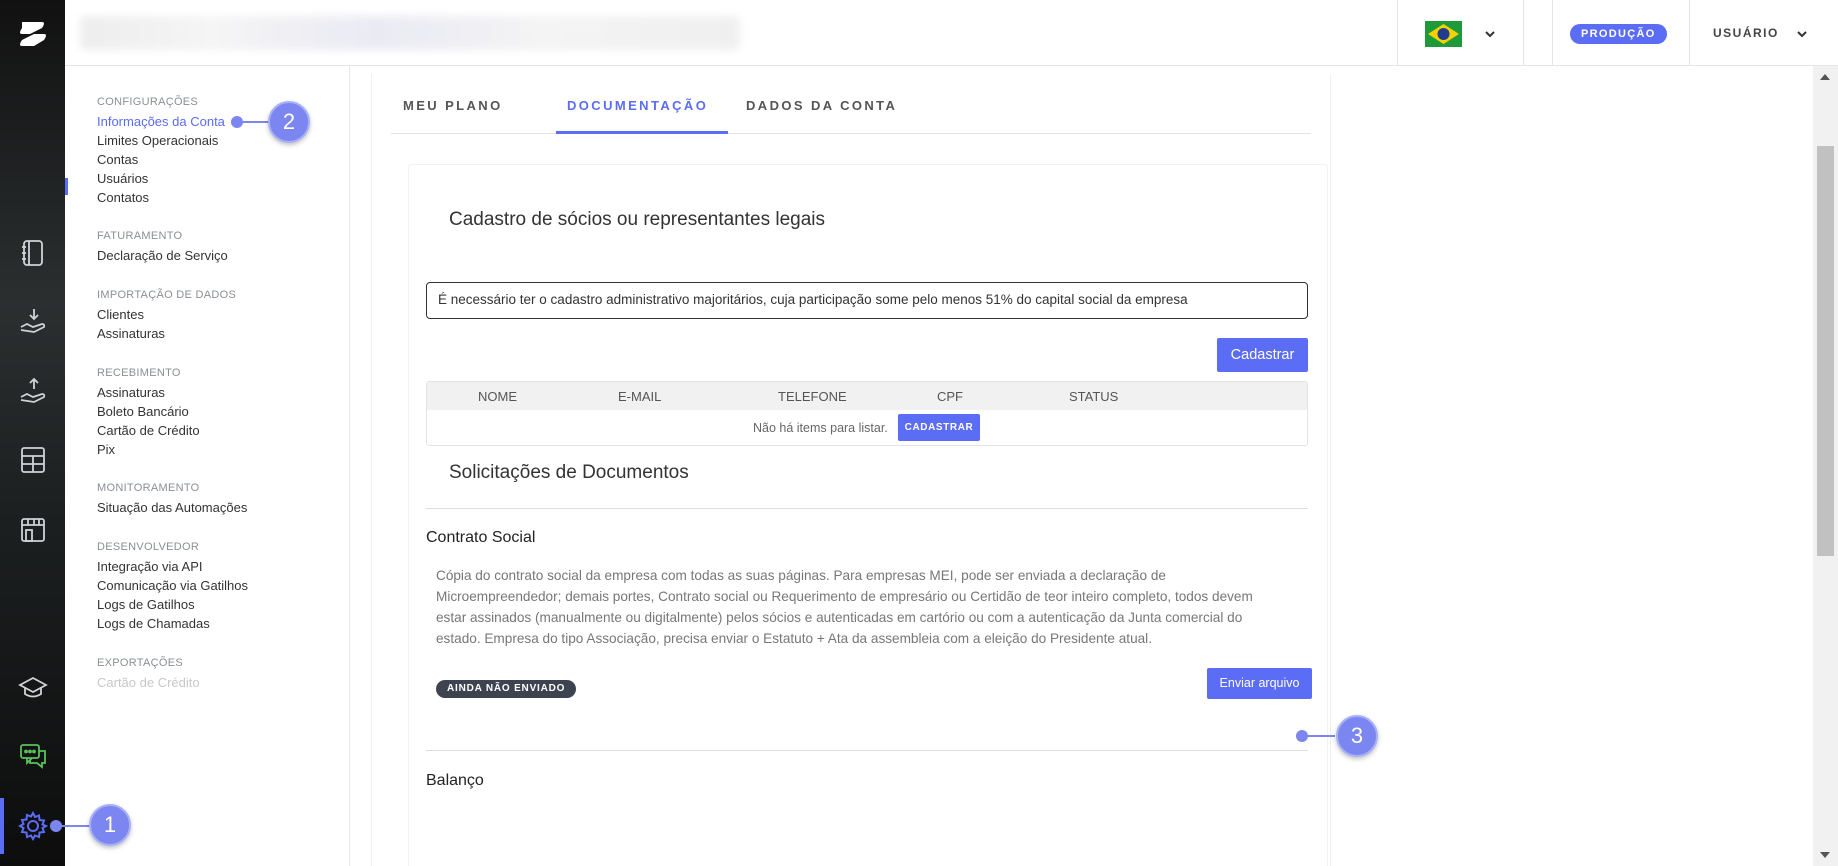  I want to click on scroll-thumb, so click(1825, 351).